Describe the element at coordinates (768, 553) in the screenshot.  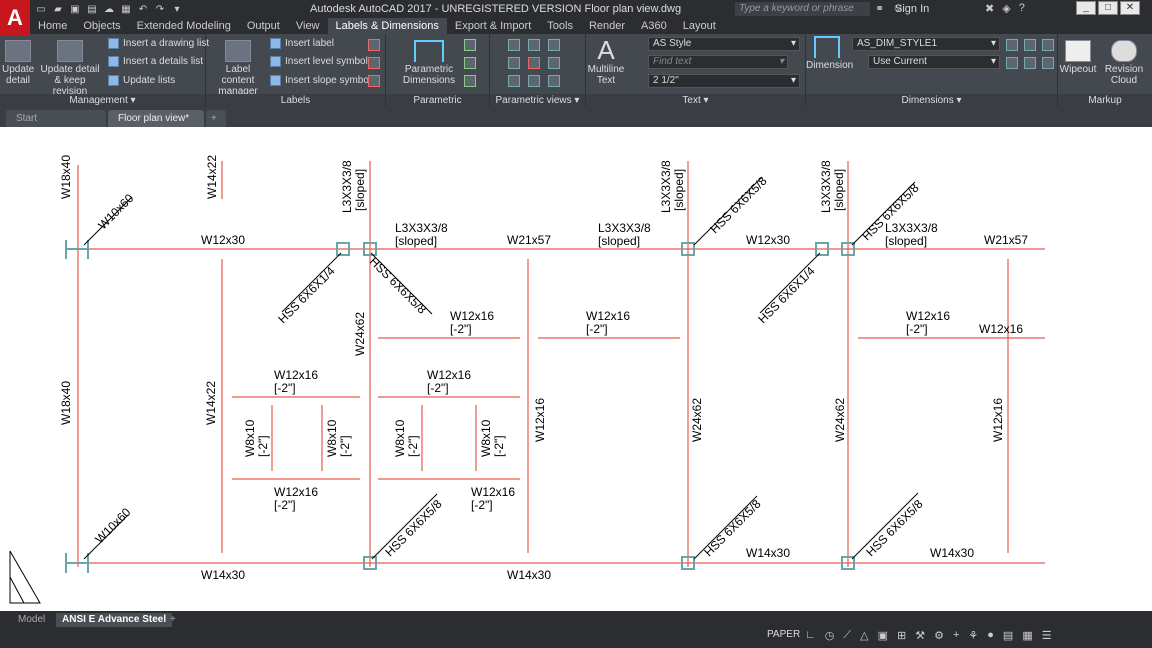
I see `label-w14x30-3: W14x30` at that location.